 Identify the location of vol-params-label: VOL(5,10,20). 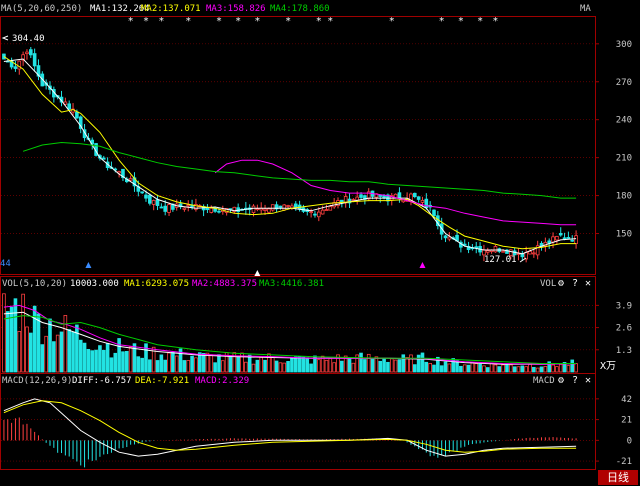
(35, 284).